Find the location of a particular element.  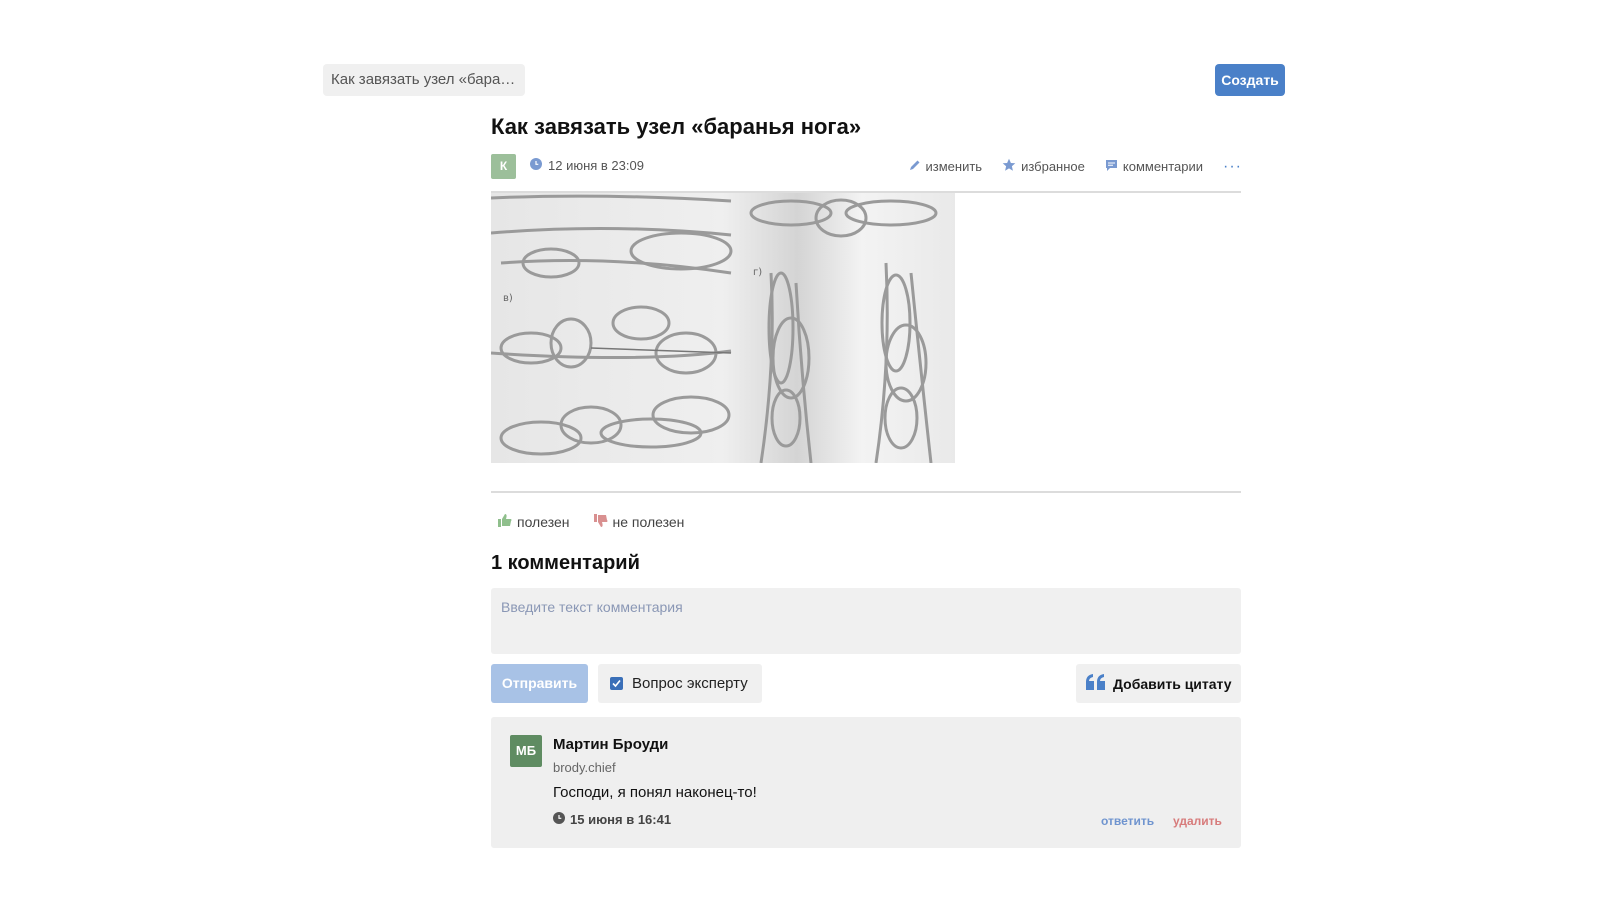

not-useful-label: не полезен is located at coordinates (648, 522).